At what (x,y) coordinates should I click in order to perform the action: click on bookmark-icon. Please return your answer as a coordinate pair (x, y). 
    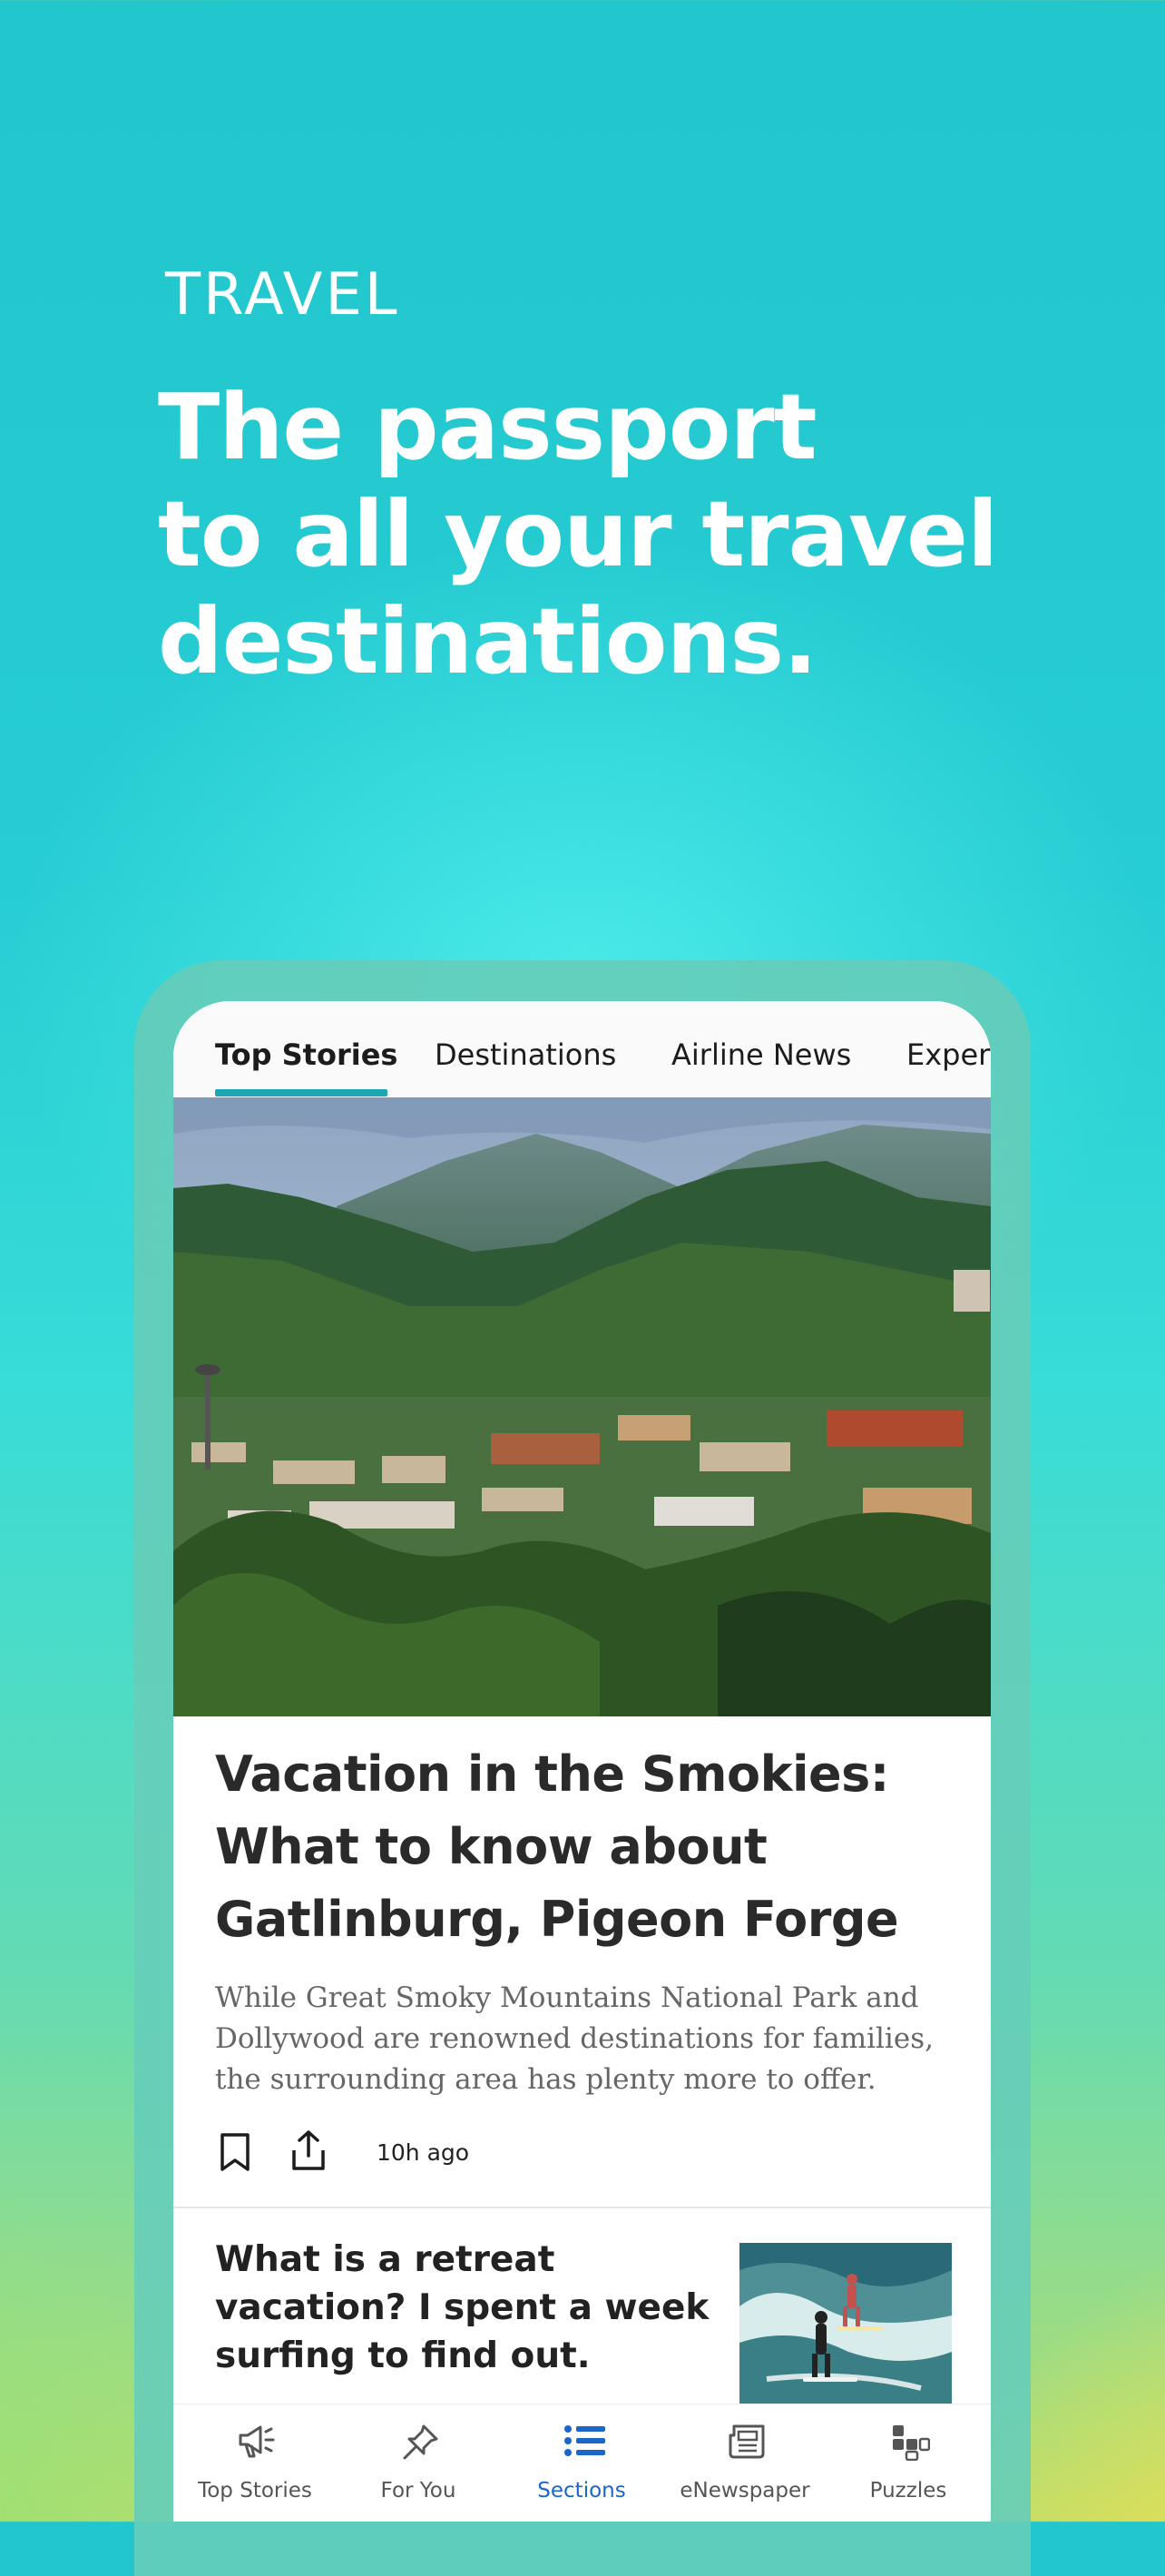
    Looking at the image, I should click on (235, 2152).